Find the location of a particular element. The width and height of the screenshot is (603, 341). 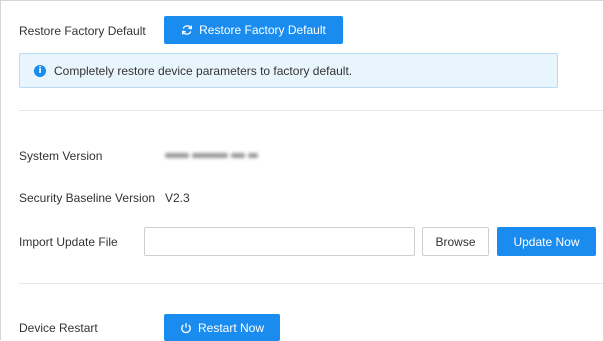

security-baseline-version-value: V2.3 is located at coordinates (177, 198).